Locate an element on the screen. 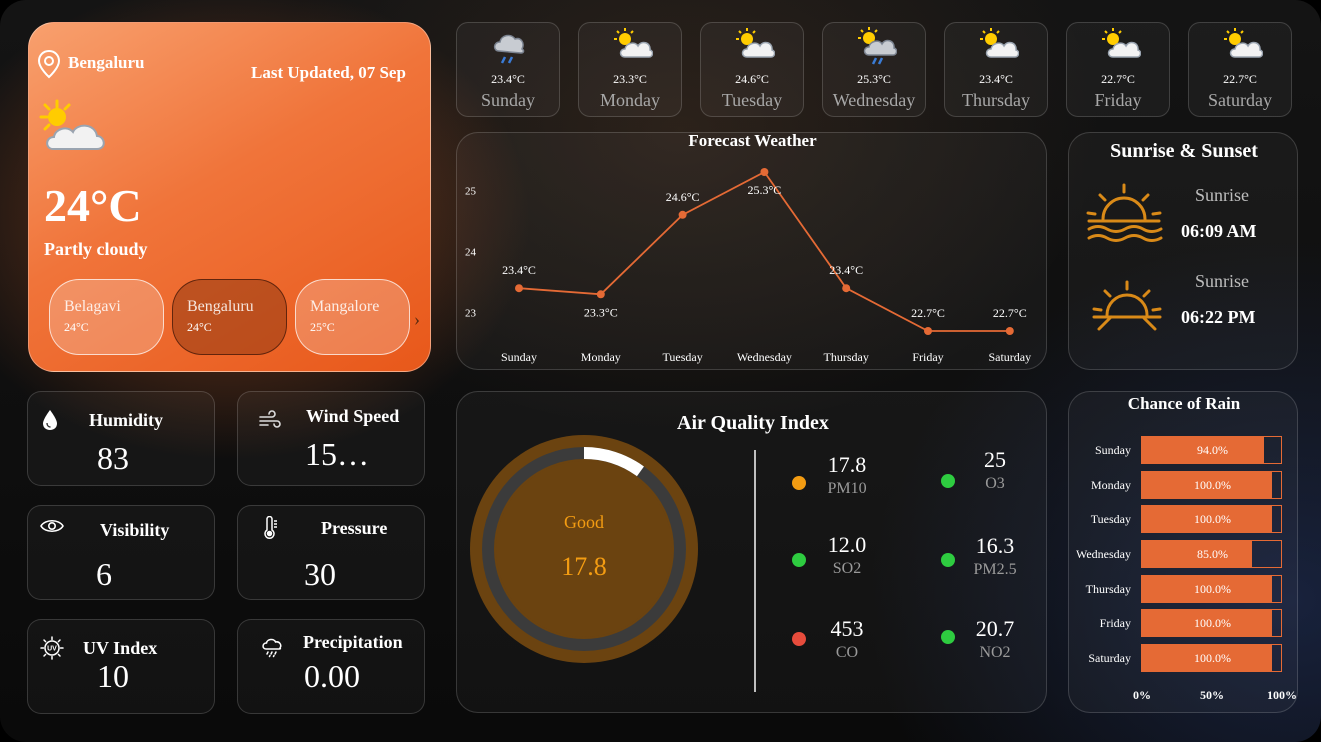  rain-row-tuesday: Tuesday 100.0% is located at coordinates (1184, 519).